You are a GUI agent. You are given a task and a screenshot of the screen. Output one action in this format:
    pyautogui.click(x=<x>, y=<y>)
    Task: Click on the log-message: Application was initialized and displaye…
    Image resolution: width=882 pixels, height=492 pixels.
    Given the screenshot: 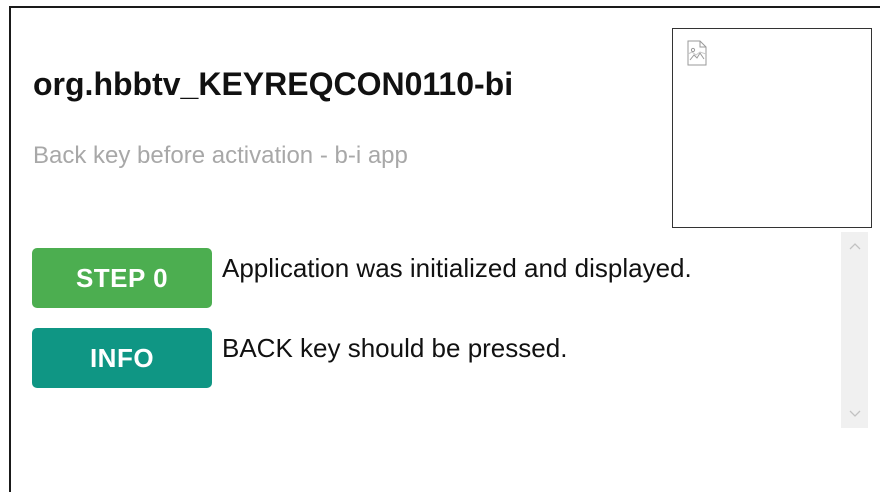 What is the action you would take?
    pyautogui.click(x=457, y=268)
    